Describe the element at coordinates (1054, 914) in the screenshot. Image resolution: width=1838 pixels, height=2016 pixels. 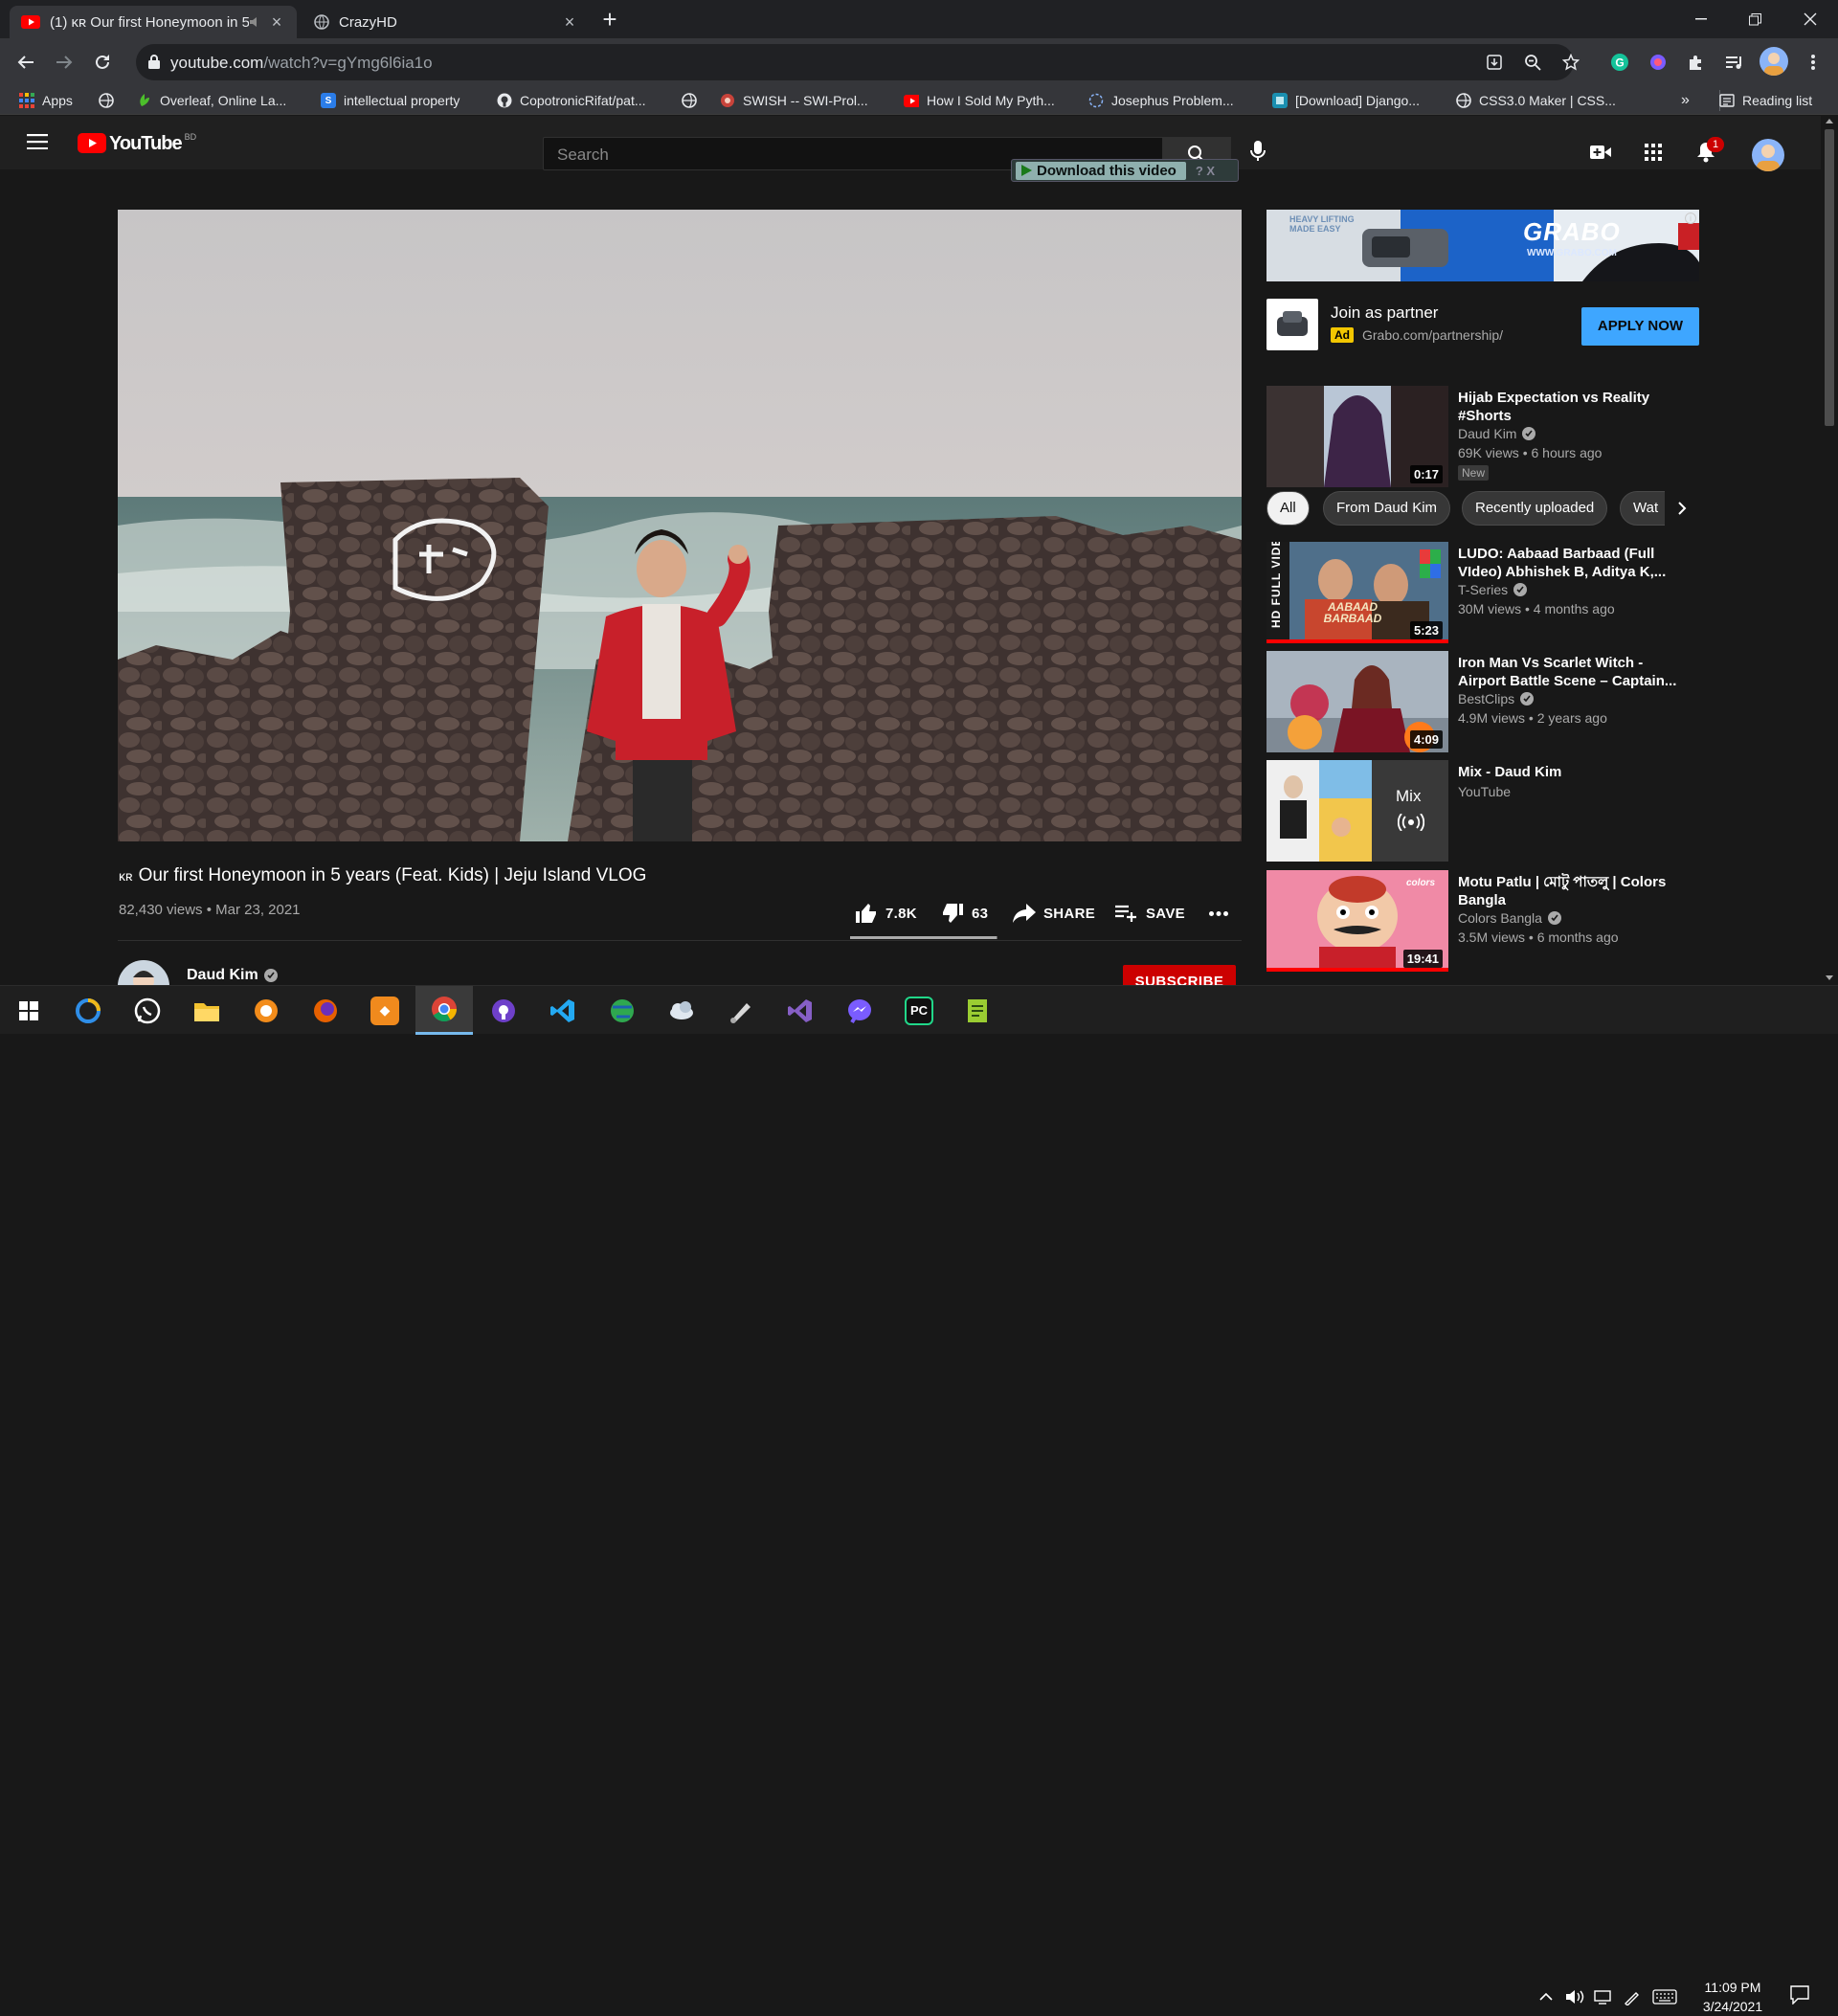
I see `share-button: SHARE` at that location.